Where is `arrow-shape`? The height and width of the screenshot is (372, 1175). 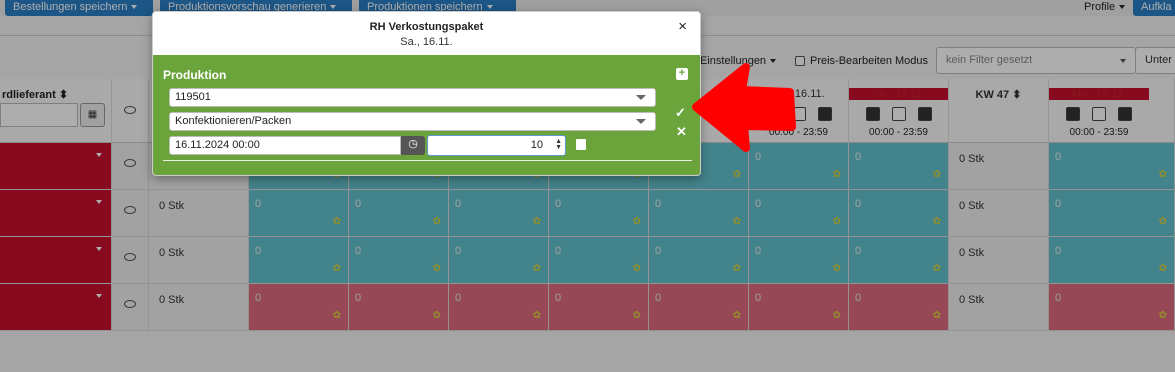 arrow-shape is located at coordinates (744, 107).